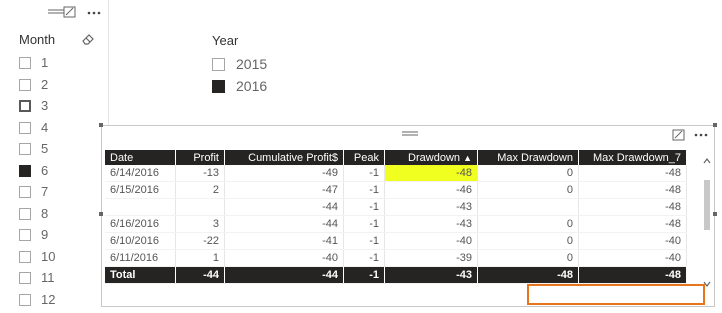 This screenshot has width=722, height=313. I want to click on table-row: -44 -1 -43 -48, so click(396, 207).